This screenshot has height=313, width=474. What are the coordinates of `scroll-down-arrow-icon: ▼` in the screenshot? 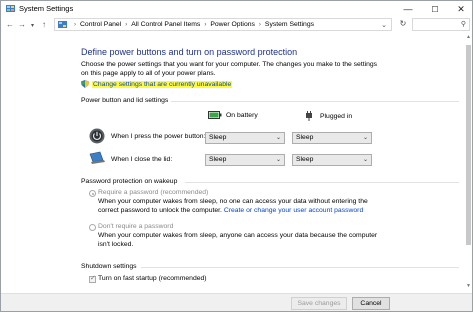 It's located at (468, 287).